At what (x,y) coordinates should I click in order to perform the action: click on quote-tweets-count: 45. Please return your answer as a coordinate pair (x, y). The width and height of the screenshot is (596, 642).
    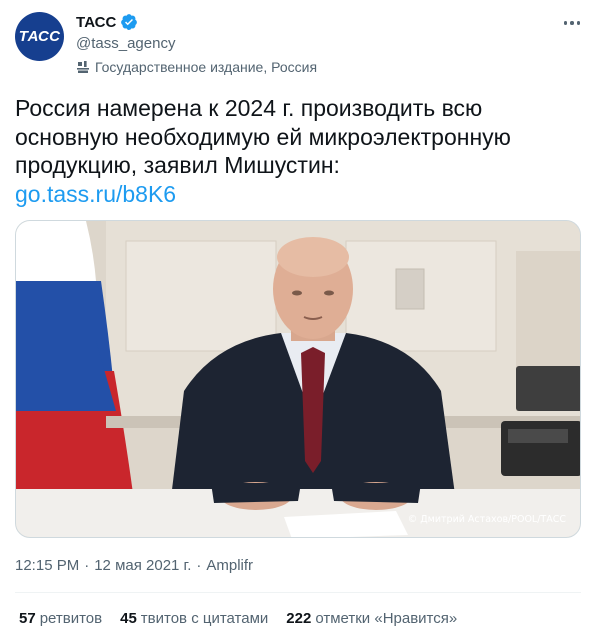
    Looking at the image, I should click on (128, 618).